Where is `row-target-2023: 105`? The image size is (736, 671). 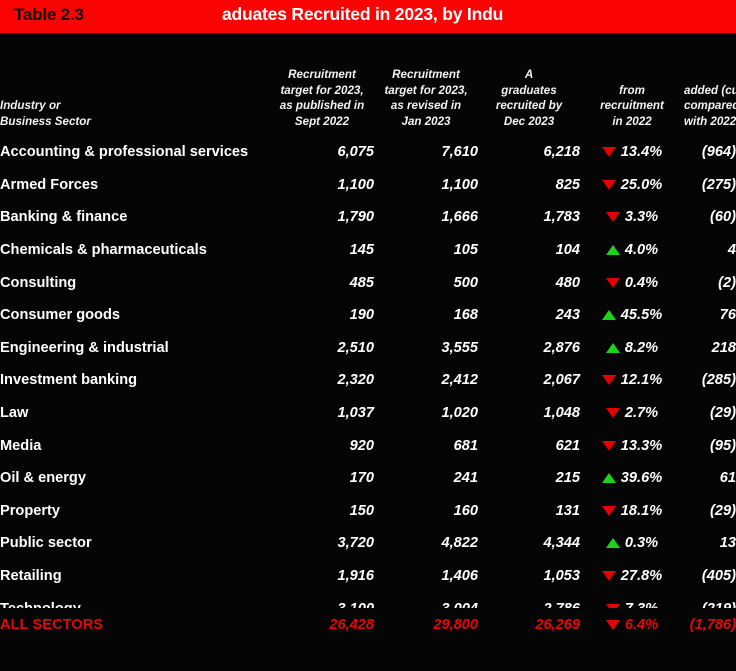 row-target-2023: 105 is located at coordinates (465, 250).